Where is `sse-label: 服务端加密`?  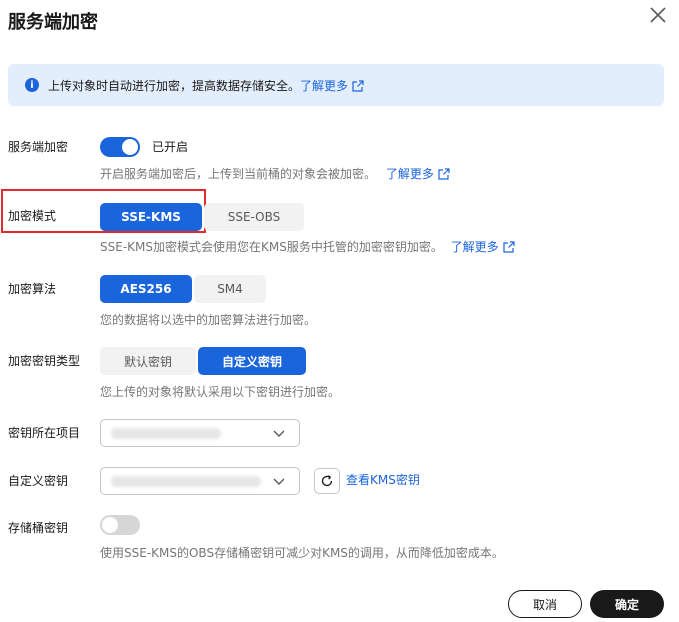
sse-label: 服务端加密 is located at coordinates (38, 147).